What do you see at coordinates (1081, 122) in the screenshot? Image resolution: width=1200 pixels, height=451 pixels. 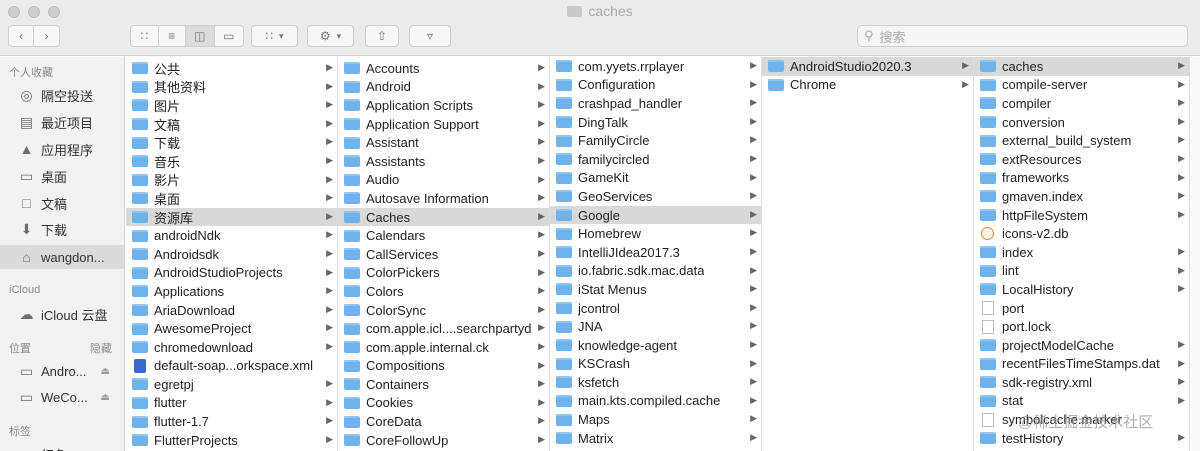 I see `file-row: conversion ▶` at bounding box center [1081, 122].